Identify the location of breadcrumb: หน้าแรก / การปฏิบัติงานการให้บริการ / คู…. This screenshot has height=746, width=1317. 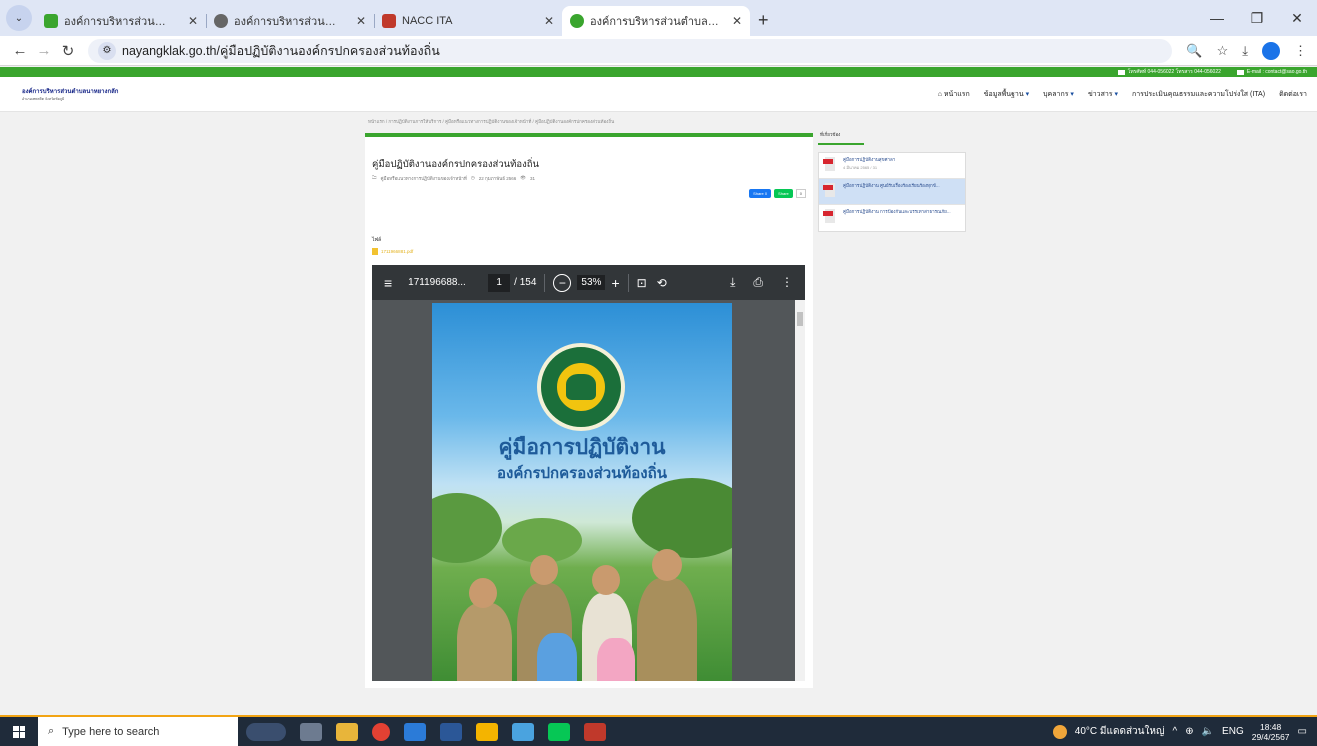
(491, 121).